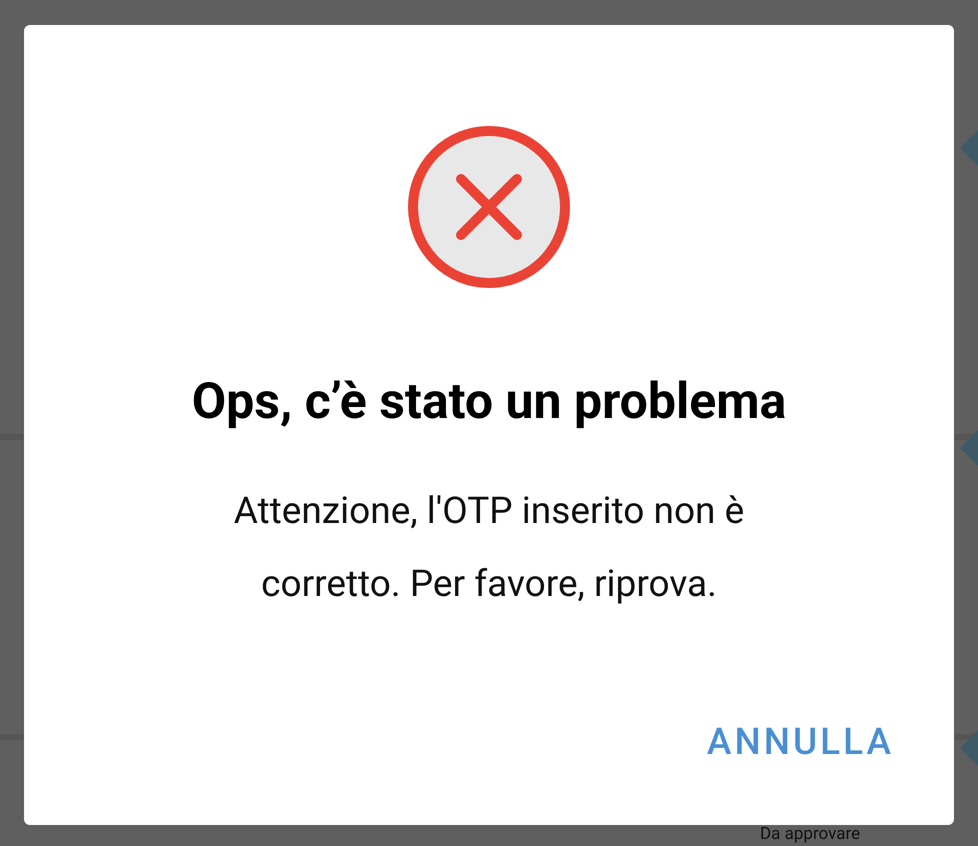 The width and height of the screenshot is (978, 846). What do you see at coordinates (489, 548) in the screenshot?
I see `dialog-message: Attenzione, l'OTP inserito non è corretto. Per favore, riprova.` at bounding box center [489, 548].